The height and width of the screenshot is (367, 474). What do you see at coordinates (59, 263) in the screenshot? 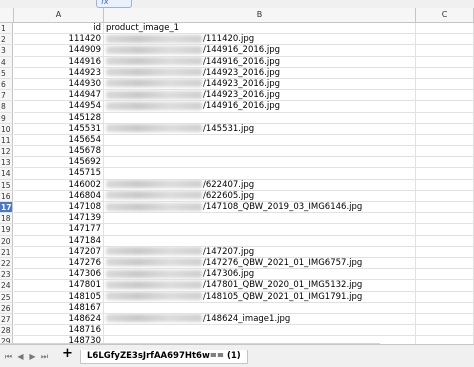
I see `cell-a: 147276` at bounding box center [59, 263].